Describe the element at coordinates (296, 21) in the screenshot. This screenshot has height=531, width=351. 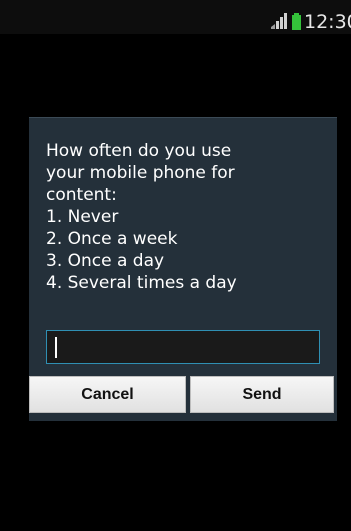
I see `battery-icon` at that location.